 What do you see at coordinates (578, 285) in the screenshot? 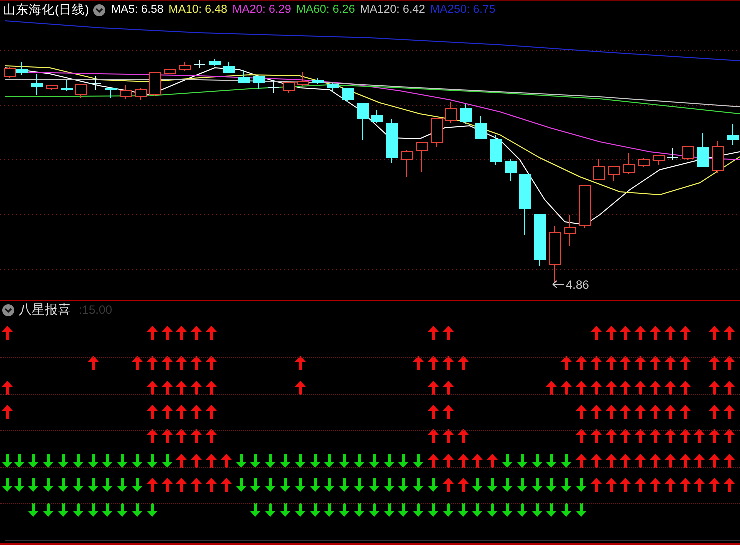
I see `low-price-label: 4.86` at bounding box center [578, 285].